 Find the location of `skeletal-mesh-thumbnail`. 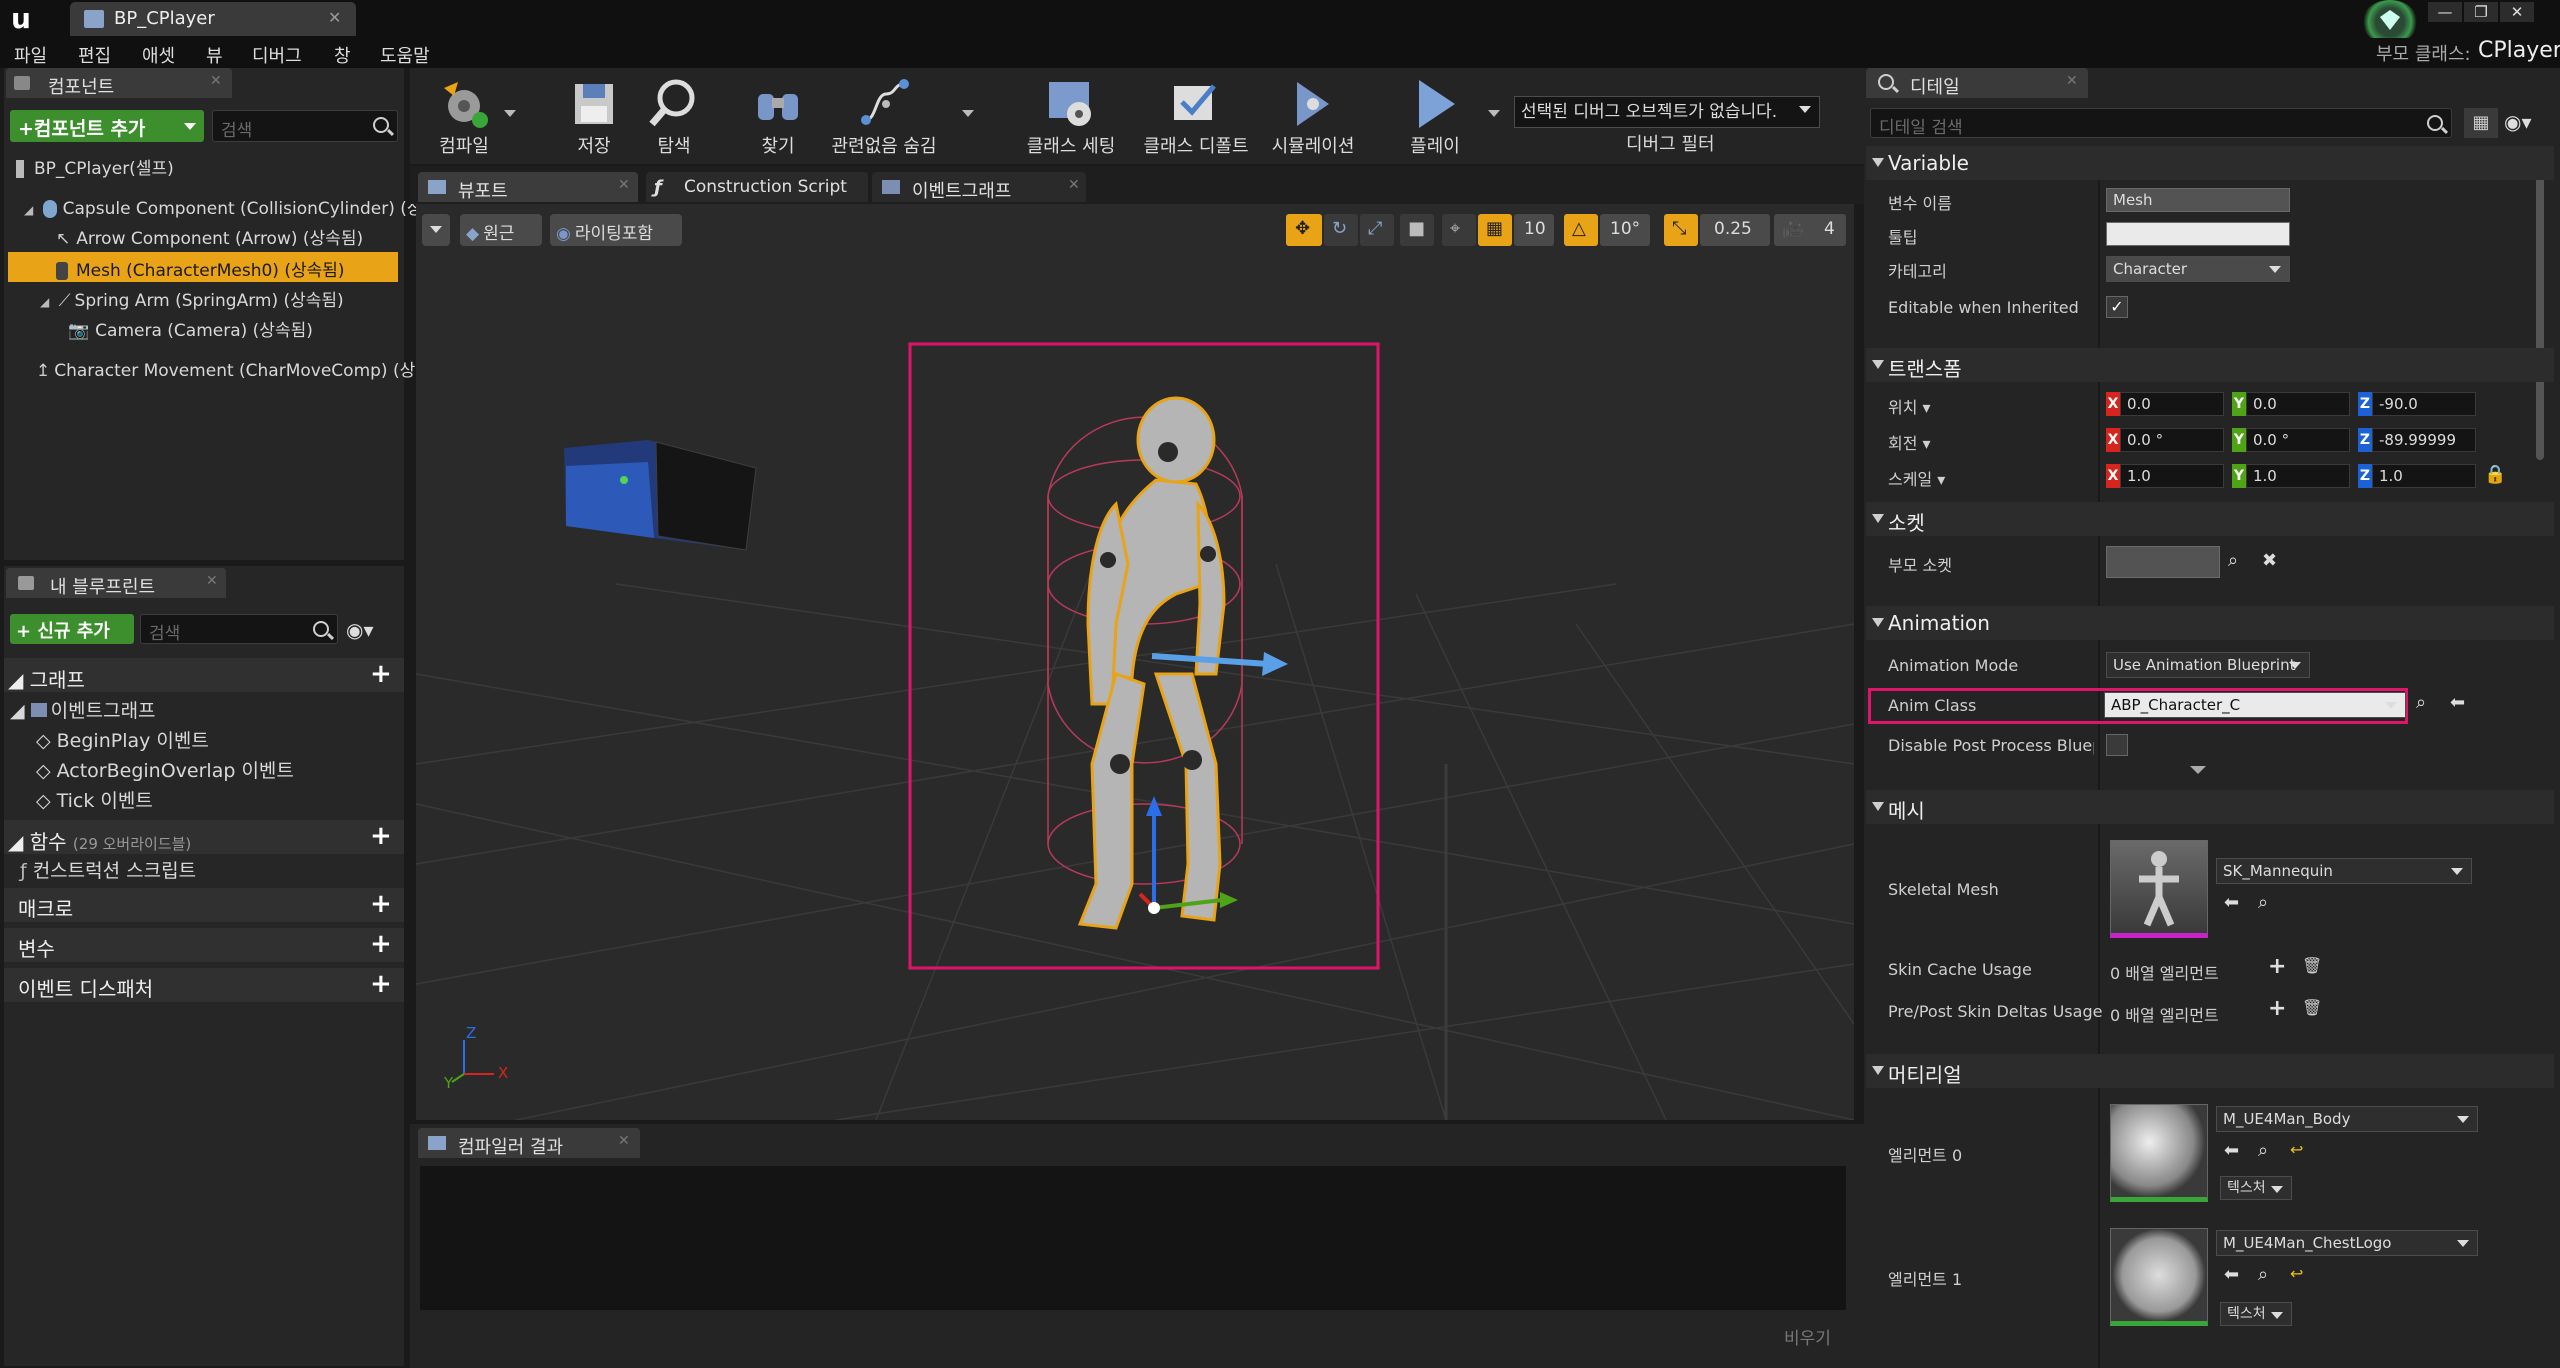

skeletal-mesh-thumbnail is located at coordinates (2159, 889).